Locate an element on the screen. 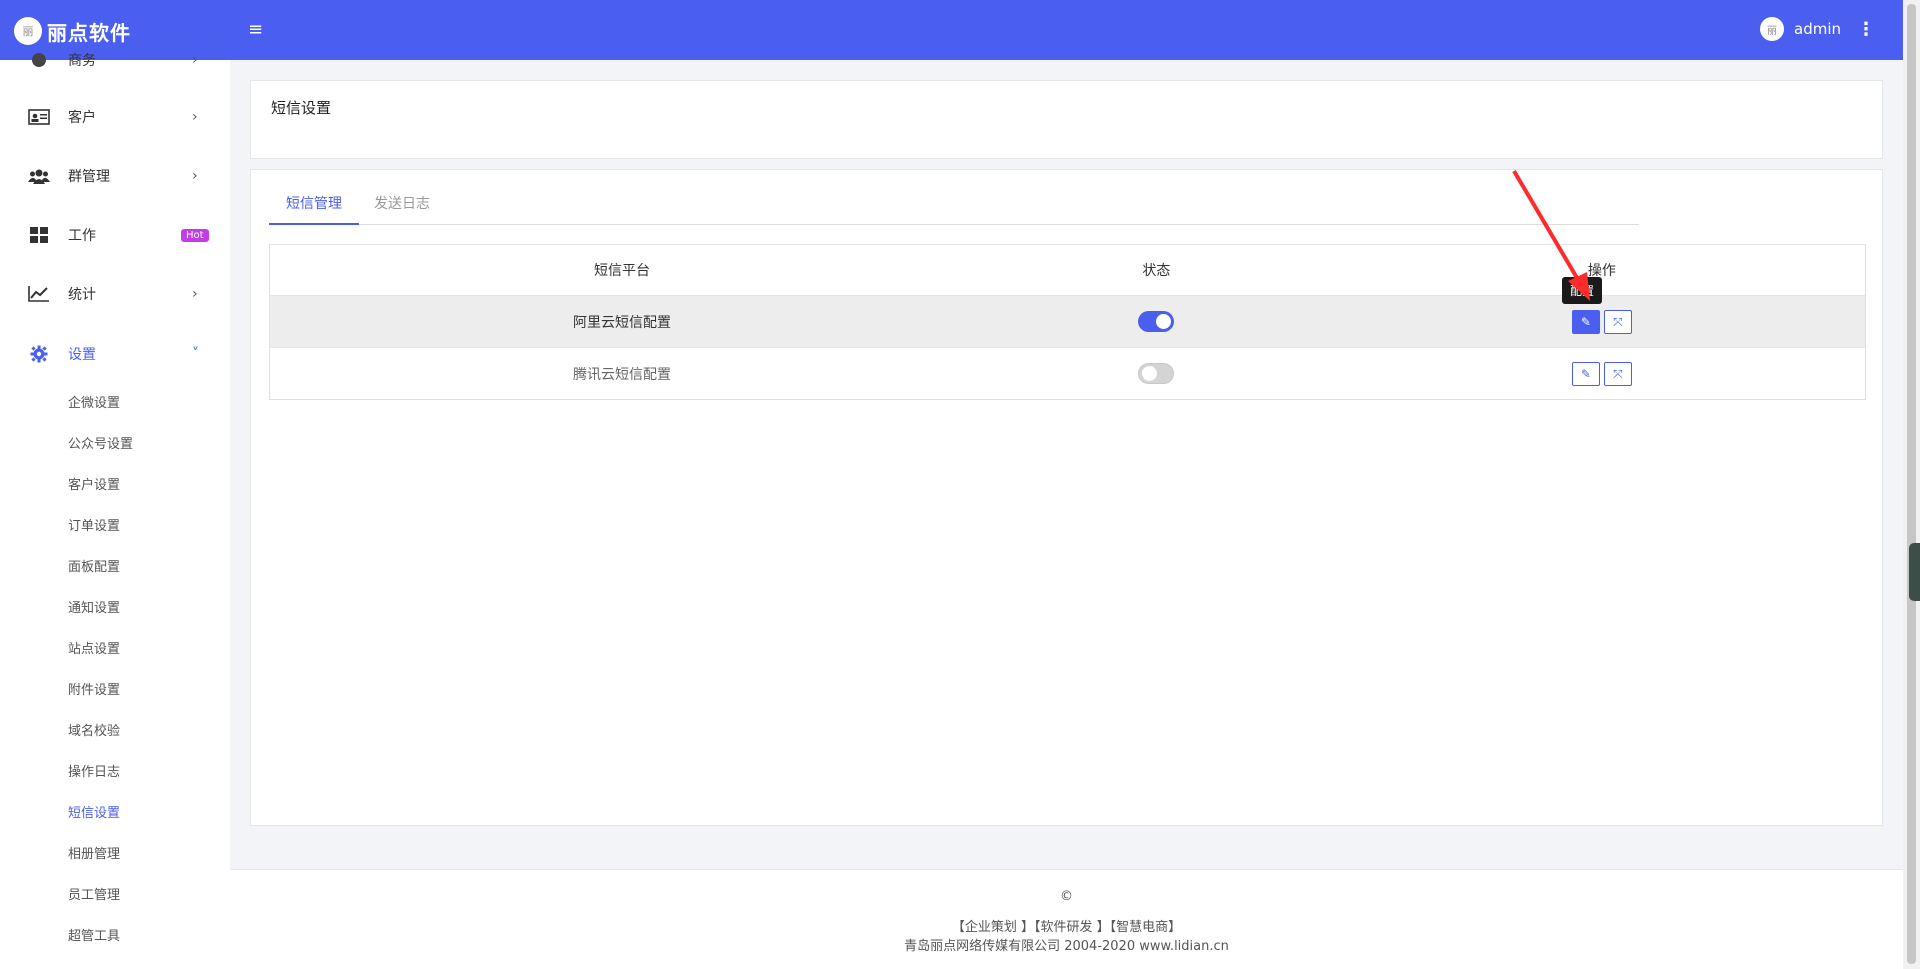  username: admin is located at coordinates (1817, 29).